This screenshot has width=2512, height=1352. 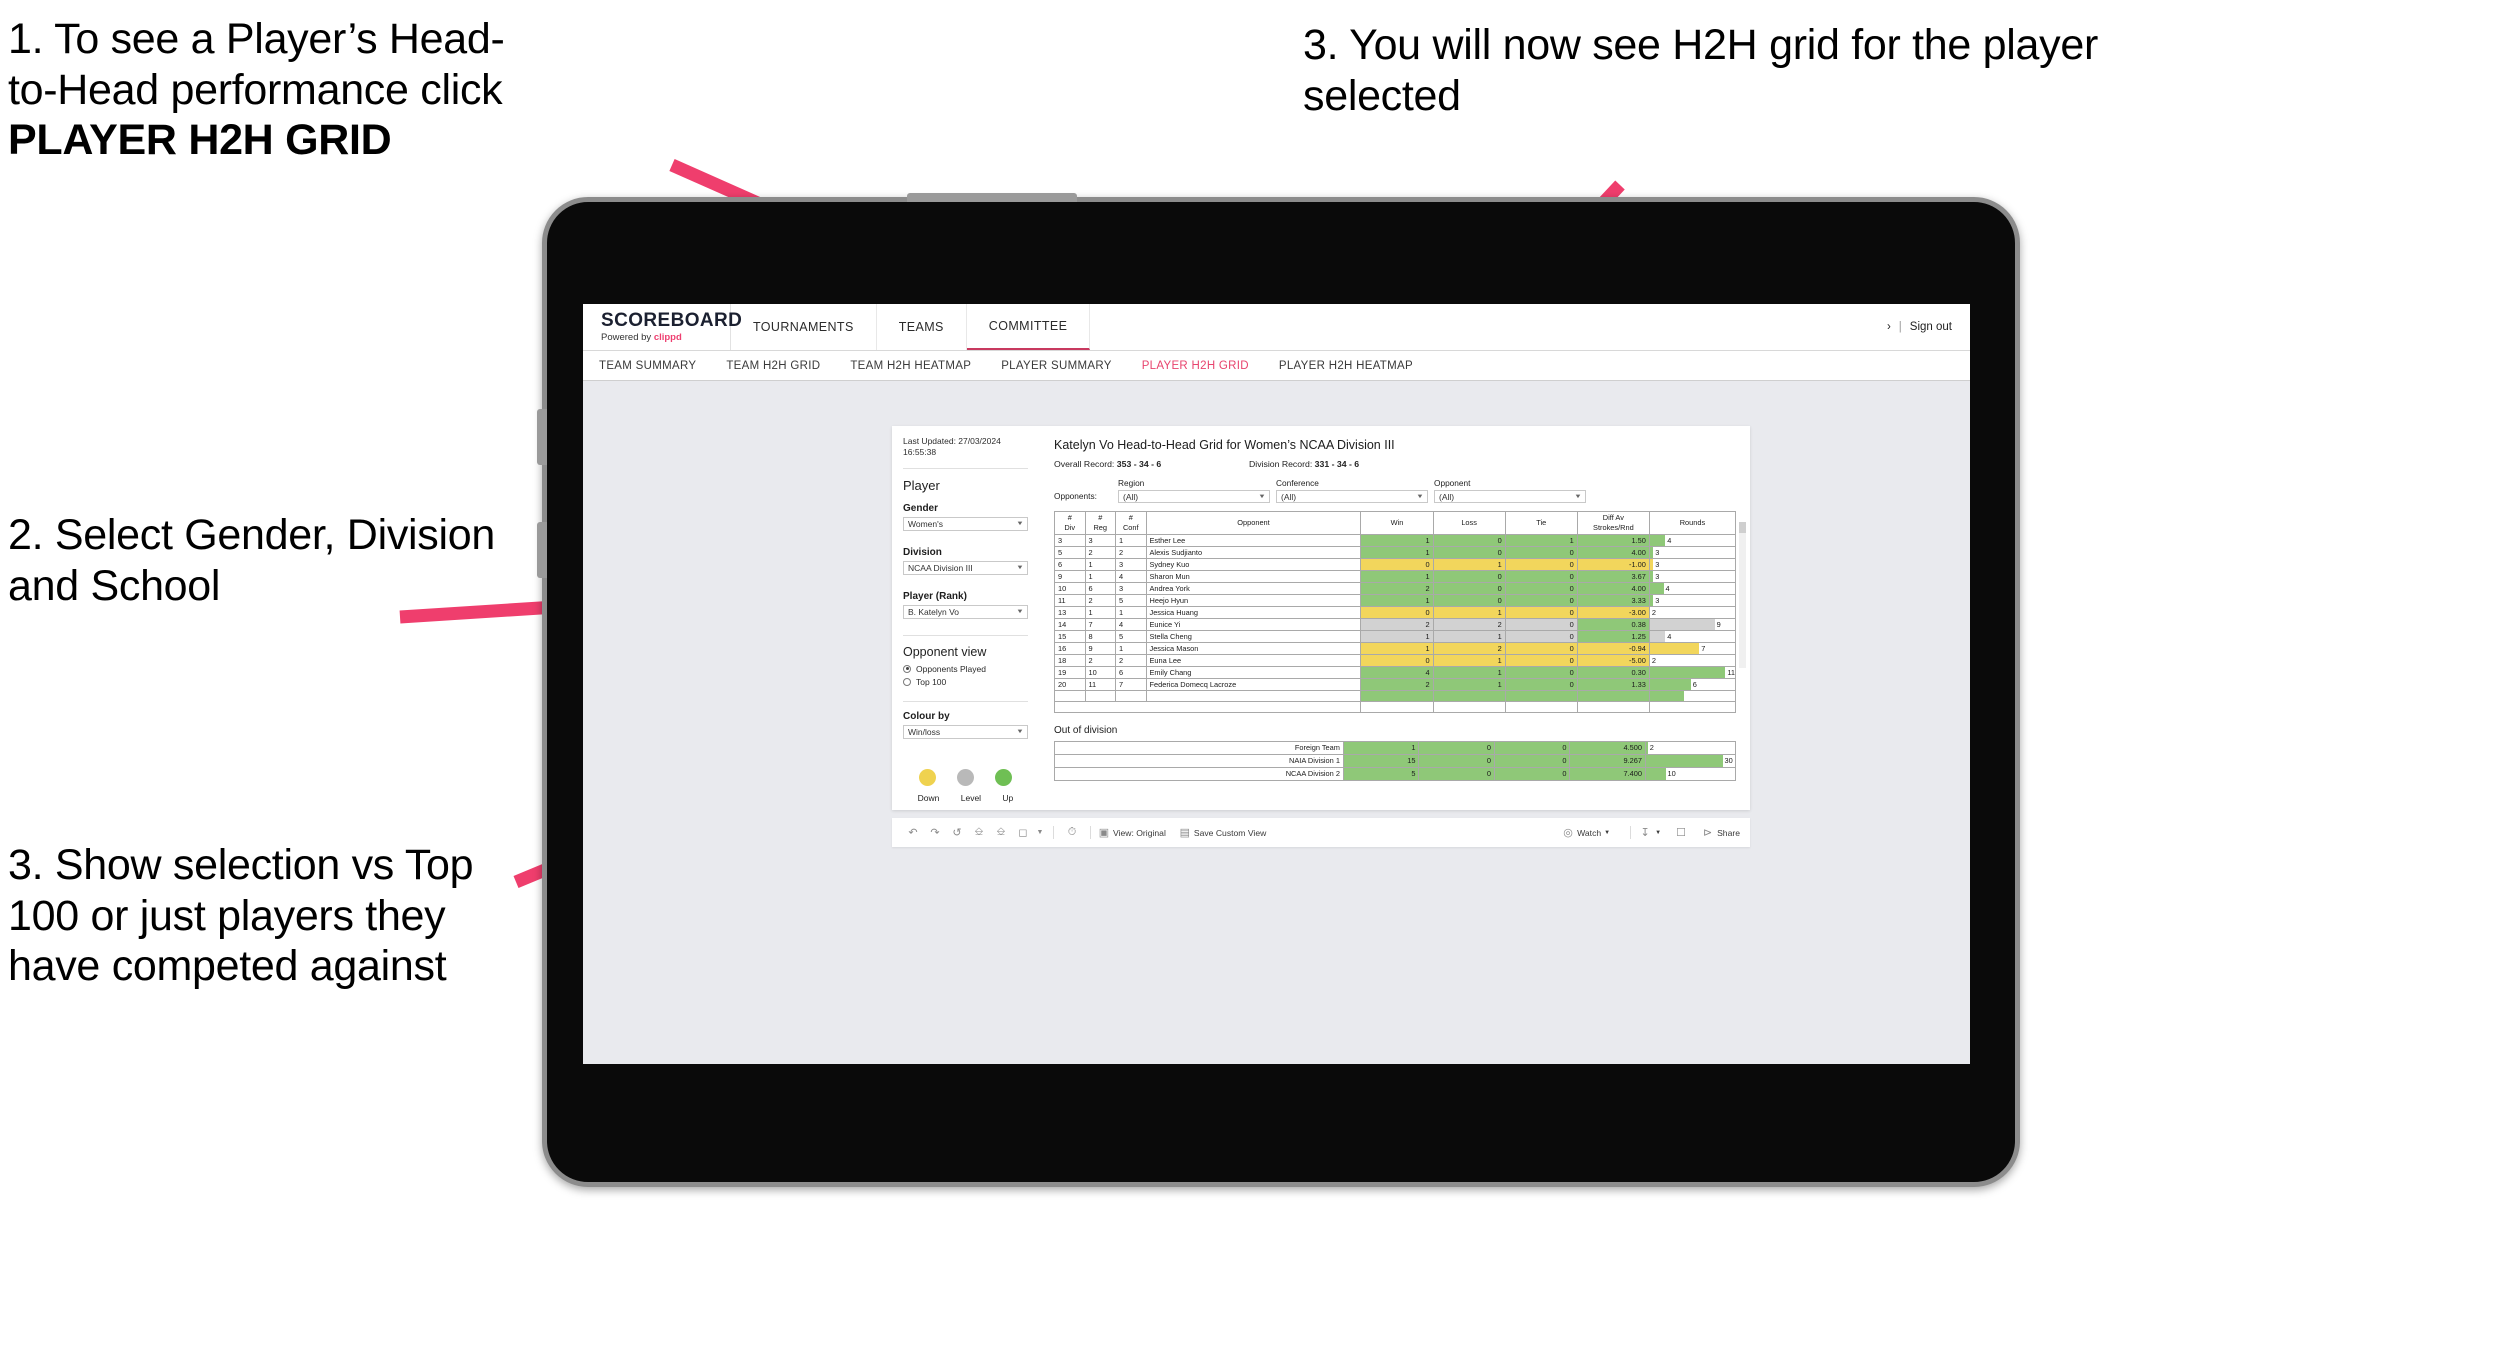 What do you see at coordinates (1469, 540) in the screenshot?
I see `cell-loss: 0` at bounding box center [1469, 540].